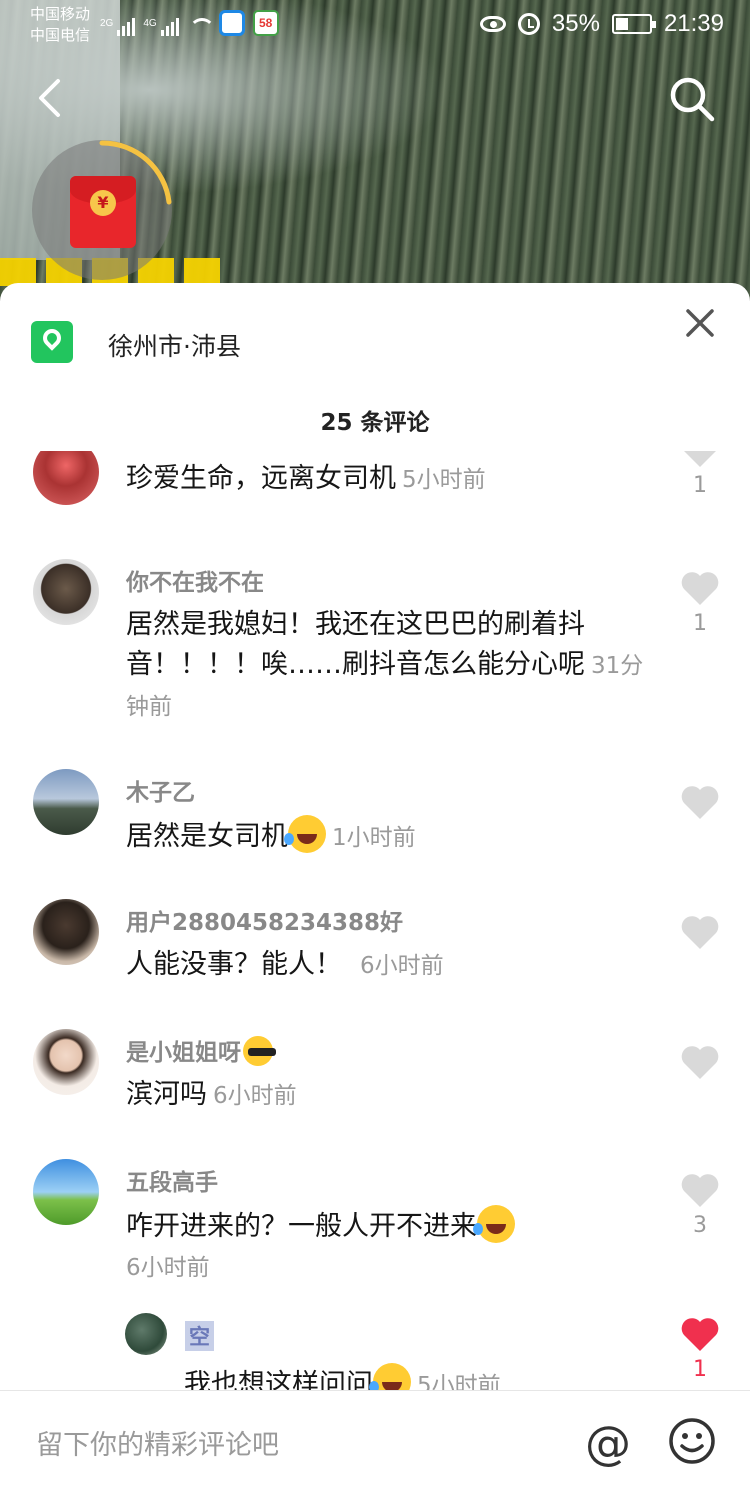  I want to click on comment-time: 1小时前, so click(374, 838).